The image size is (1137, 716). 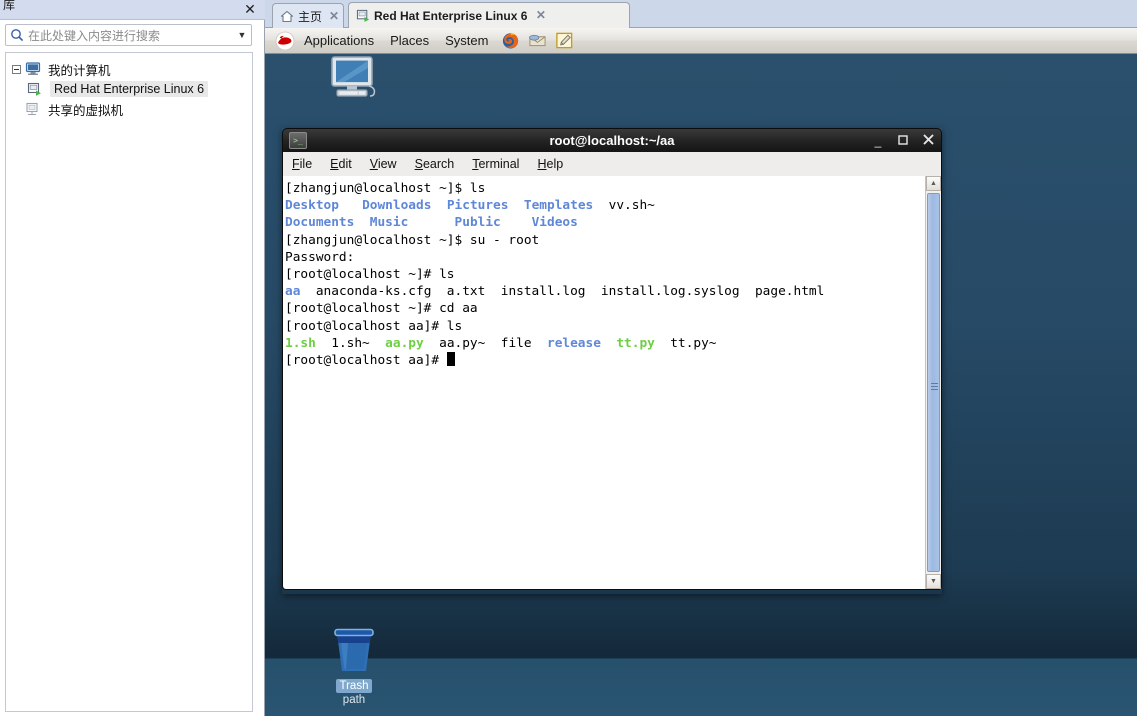 I want to click on desktop-icon-sublabel: path, so click(x=354, y=700).